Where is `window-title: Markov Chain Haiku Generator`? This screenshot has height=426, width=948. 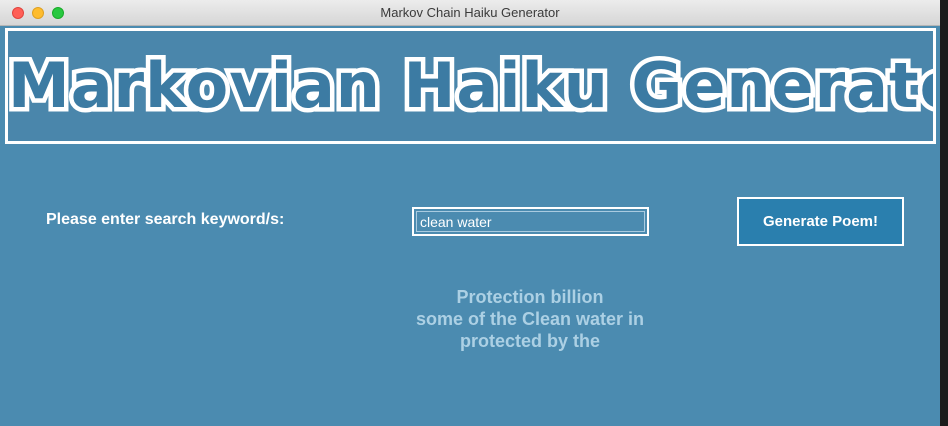 window-title: Markov Chain Haiku Generator is located at coordinates (470, 12).